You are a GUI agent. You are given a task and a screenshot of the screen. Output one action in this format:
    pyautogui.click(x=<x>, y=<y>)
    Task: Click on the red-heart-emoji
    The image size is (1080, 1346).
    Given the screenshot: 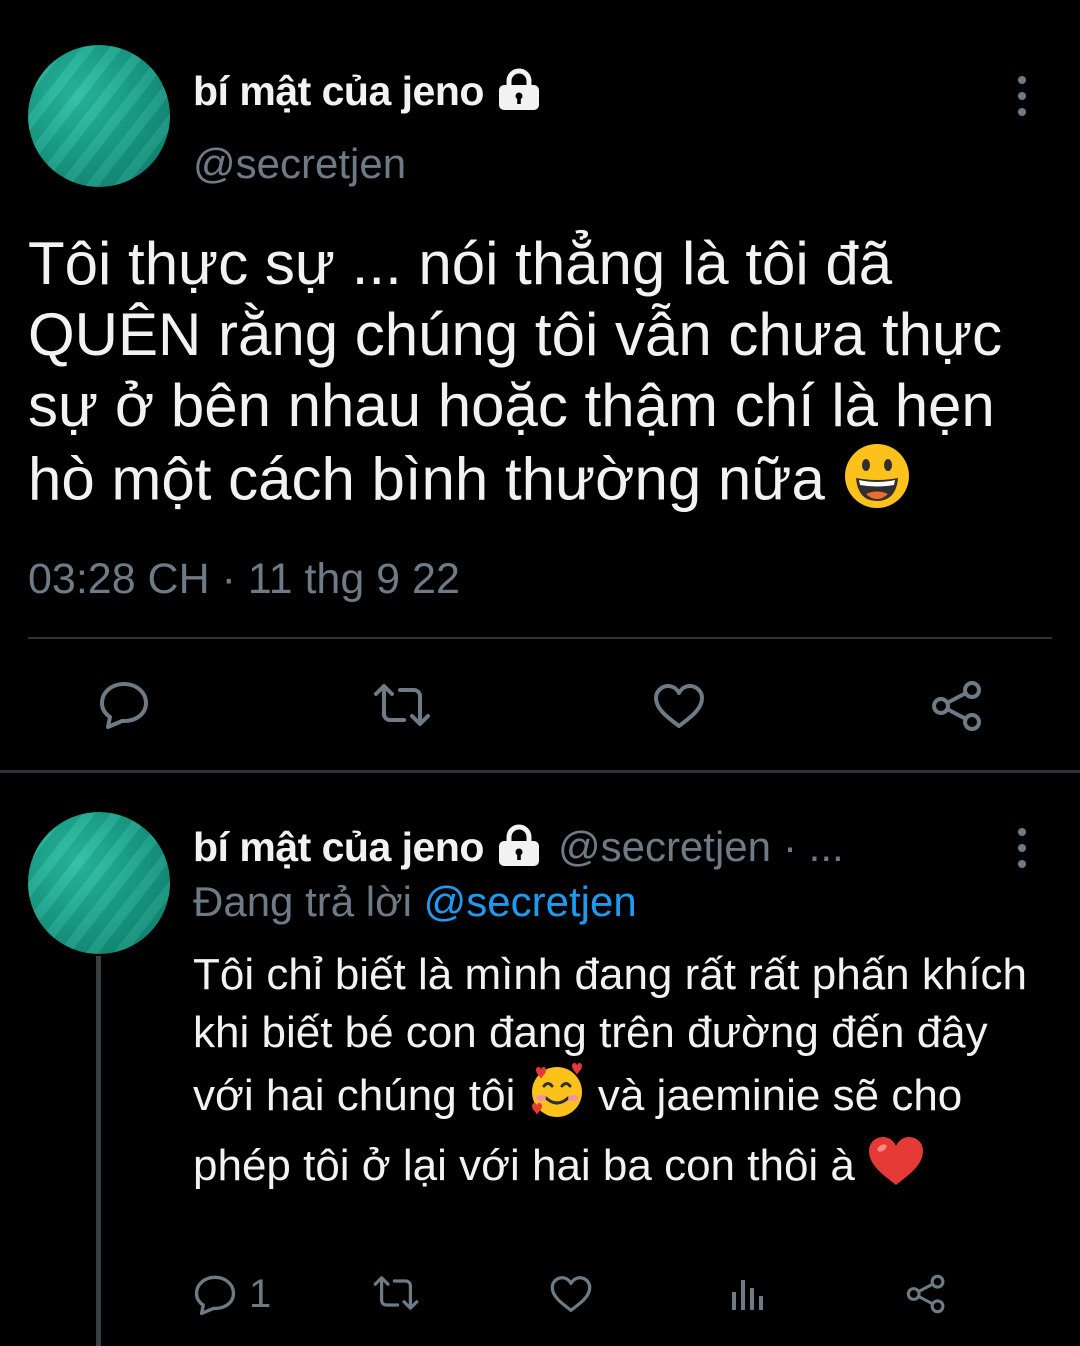 What is the action you would take?
    pyautogui.click(x=896, y=1168)
    